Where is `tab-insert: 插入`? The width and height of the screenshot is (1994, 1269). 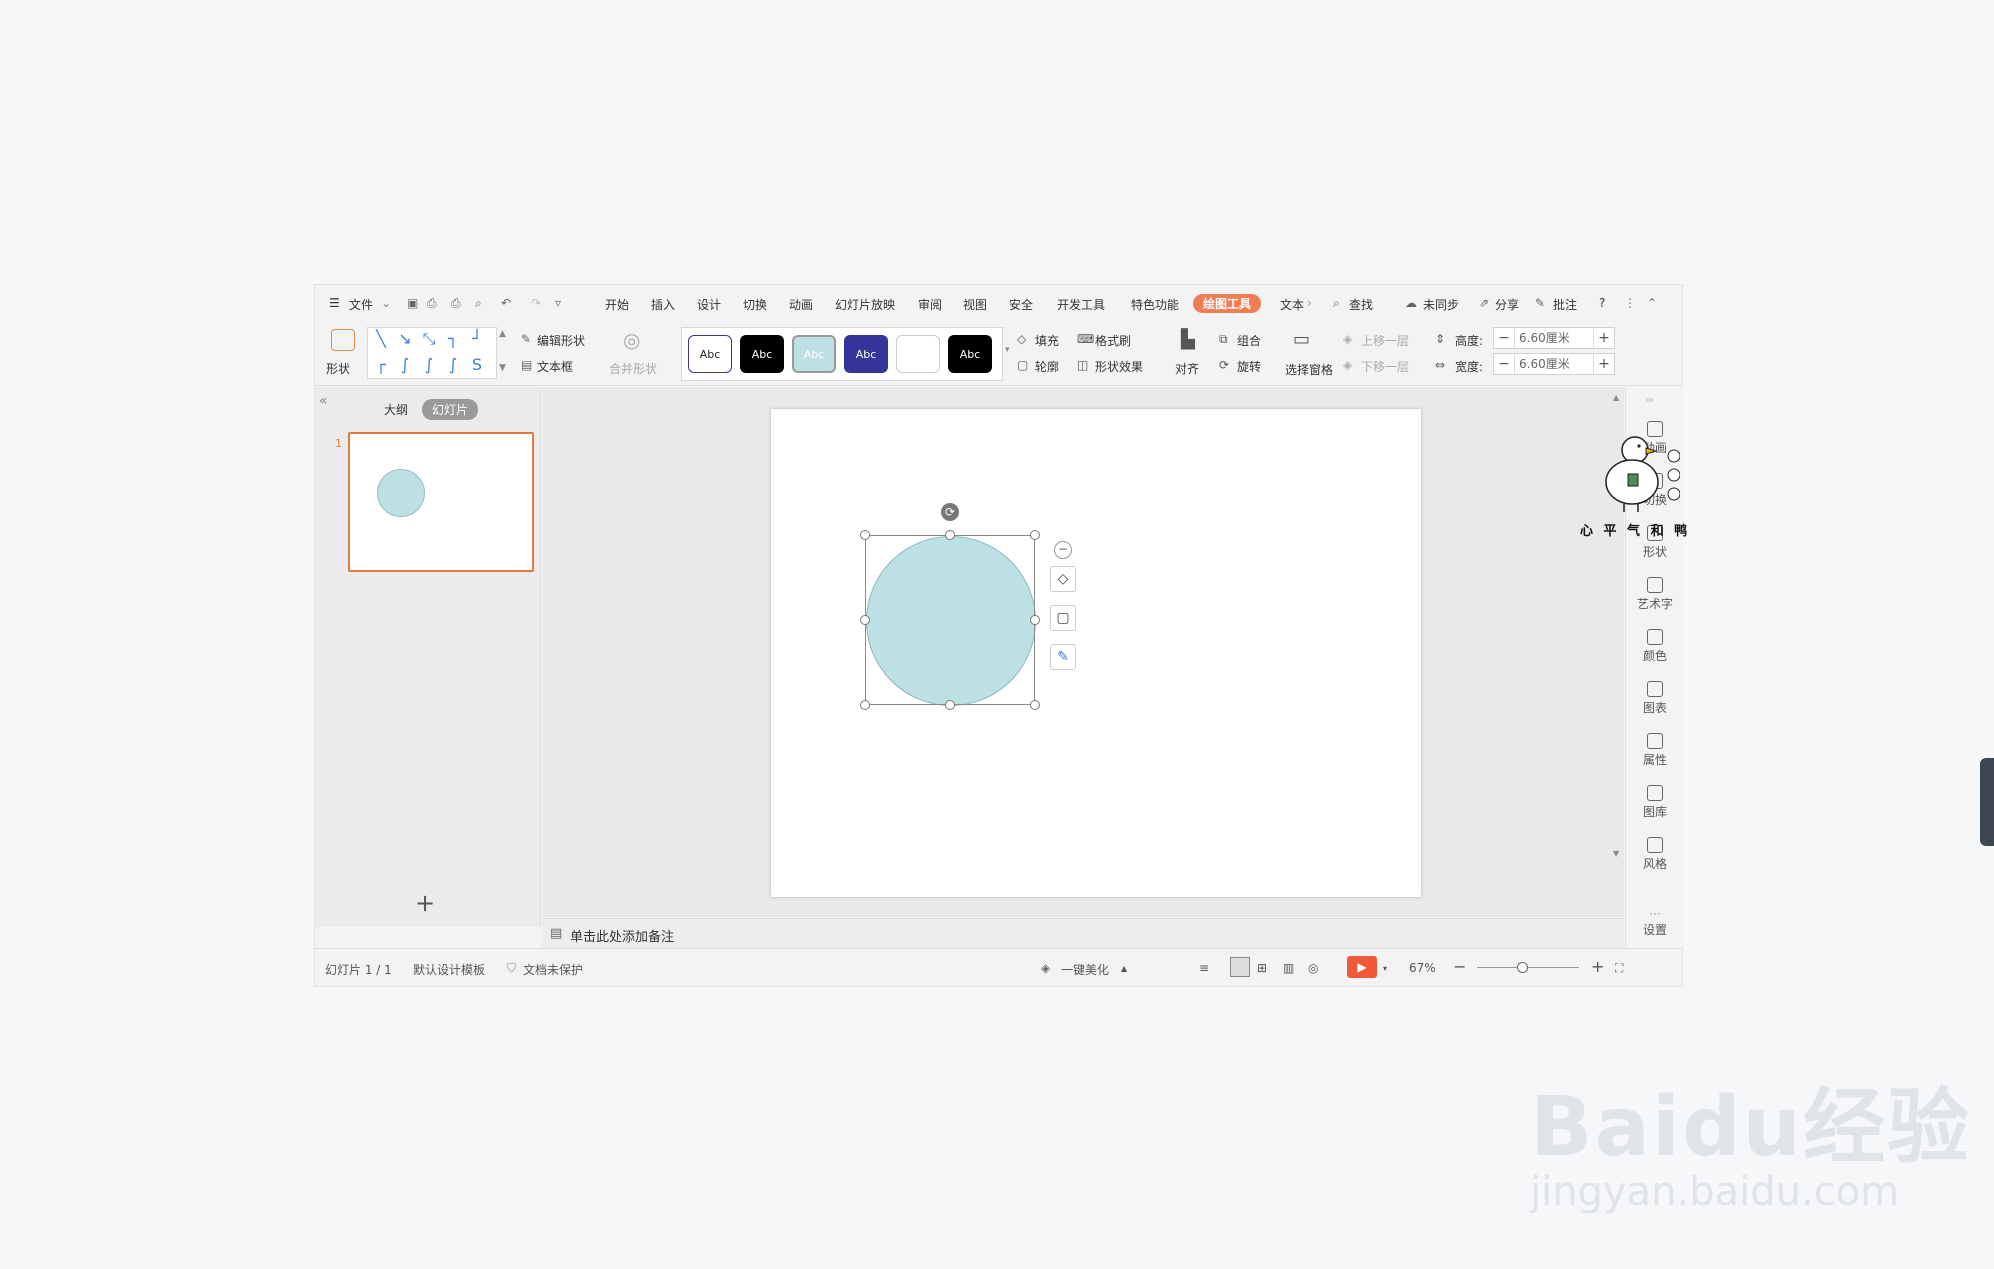 tab-insert: 插入 is located at coordinates (663, 304).